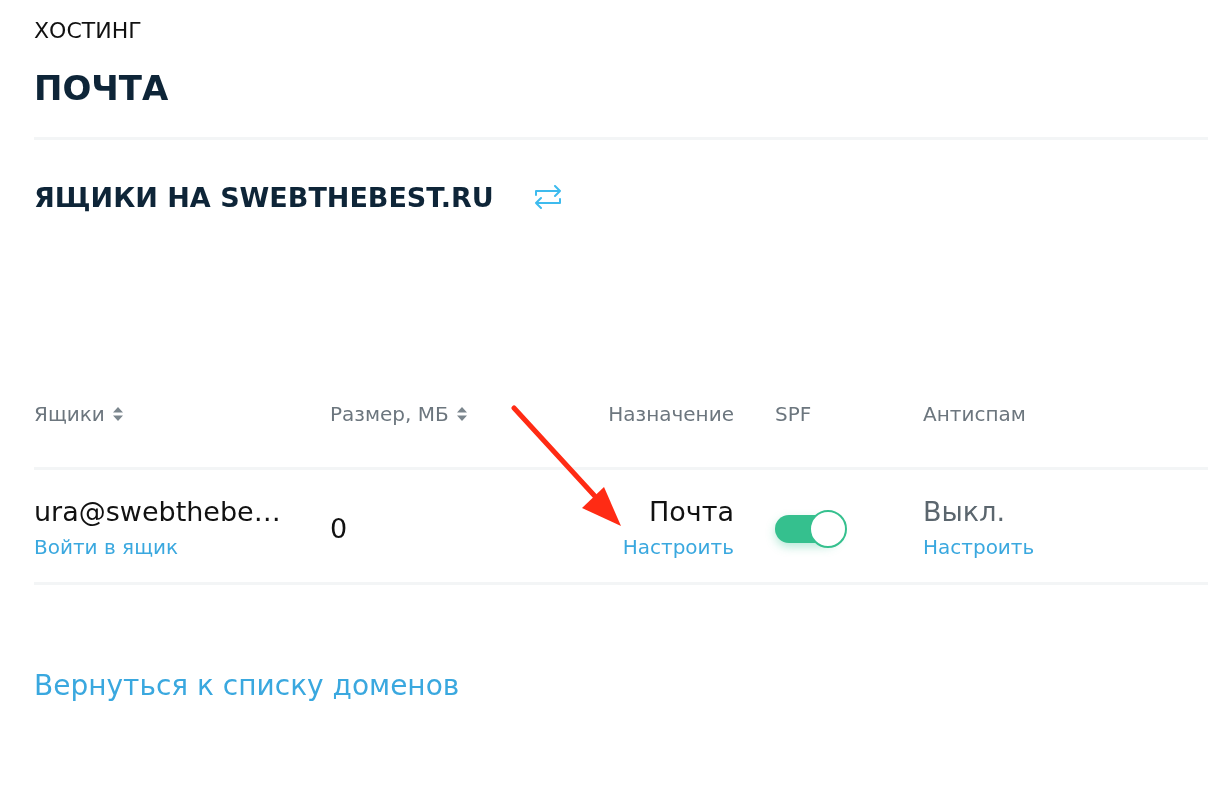 The width and height of the screenshot is (1208, 801). What do you see at coordinates (964, 512) in the screenshot?
I see `antispam-status: Выкл.` at bounding box center [964, 512].